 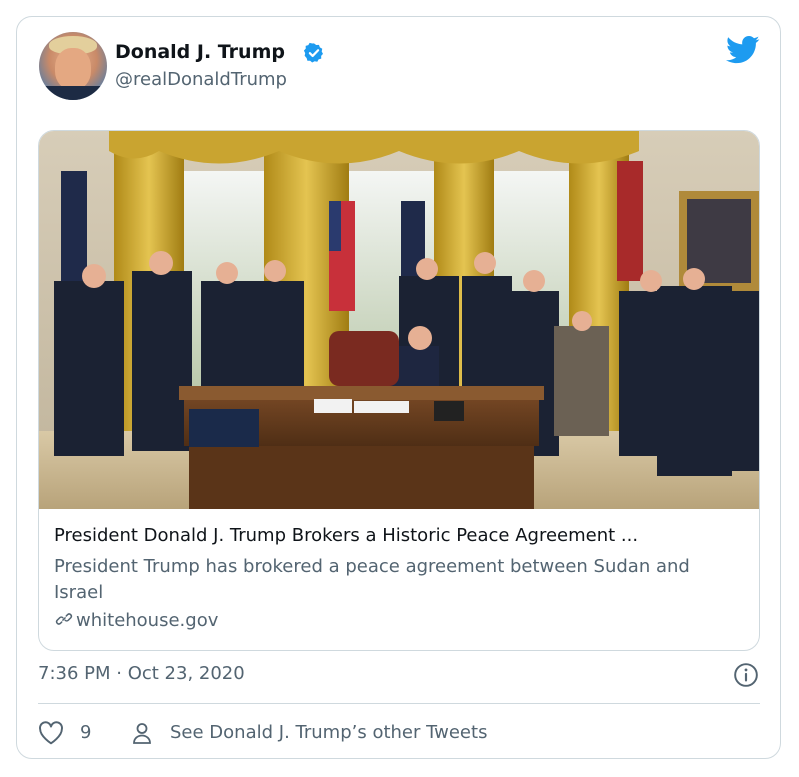 I want to click on avatar-suit, so click(x=73, y=93).